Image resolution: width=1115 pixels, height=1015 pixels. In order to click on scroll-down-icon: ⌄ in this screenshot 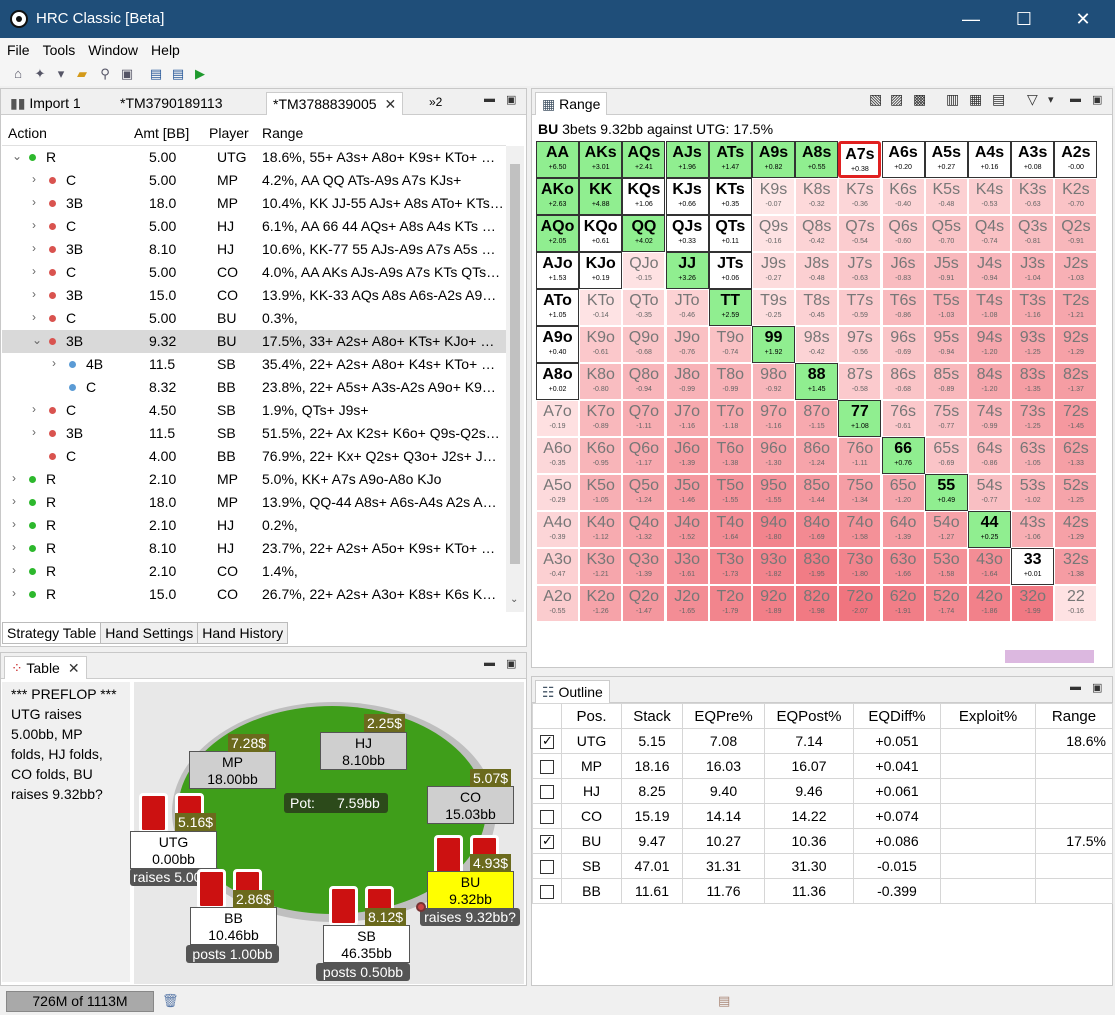, I will do `click(514, 599)`.